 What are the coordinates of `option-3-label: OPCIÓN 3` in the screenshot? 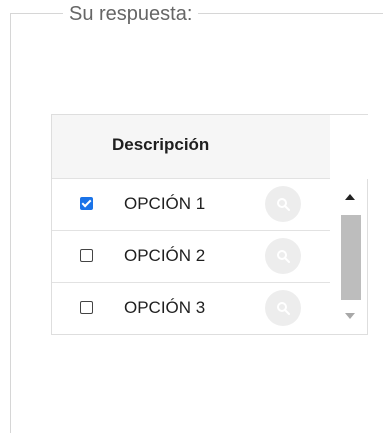 It's located at (165, 307).